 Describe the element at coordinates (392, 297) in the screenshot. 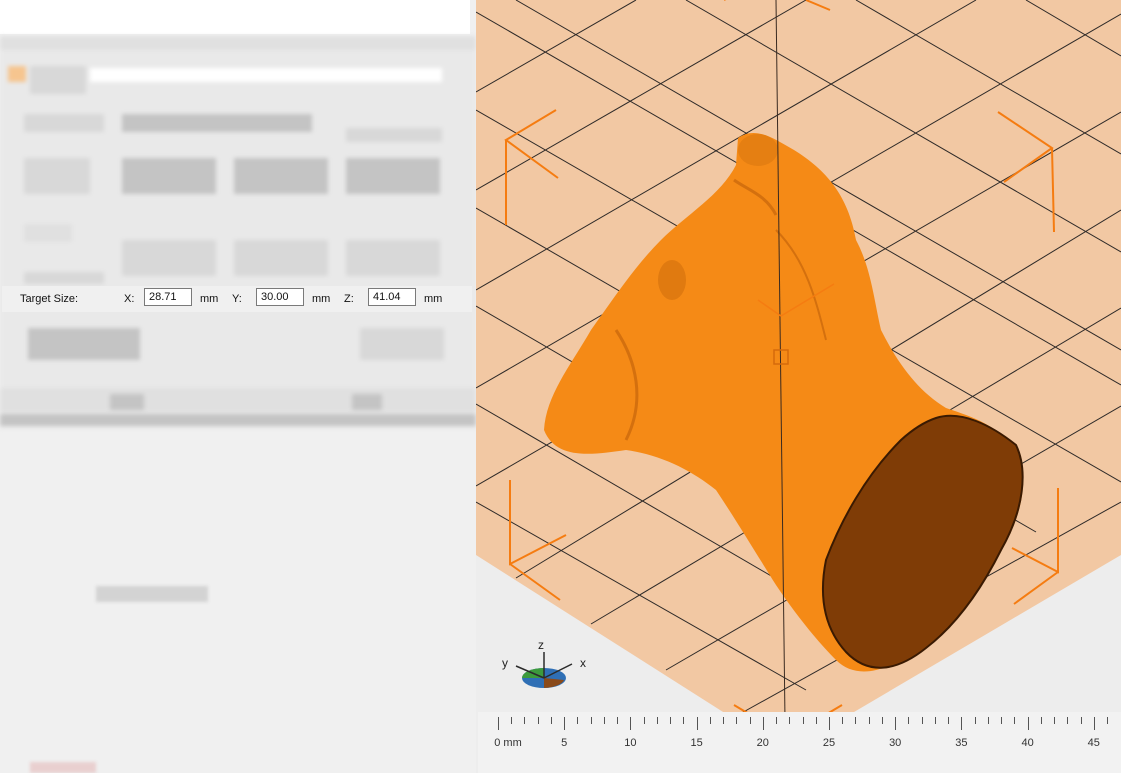

I see `target-size-z-input` at that location.